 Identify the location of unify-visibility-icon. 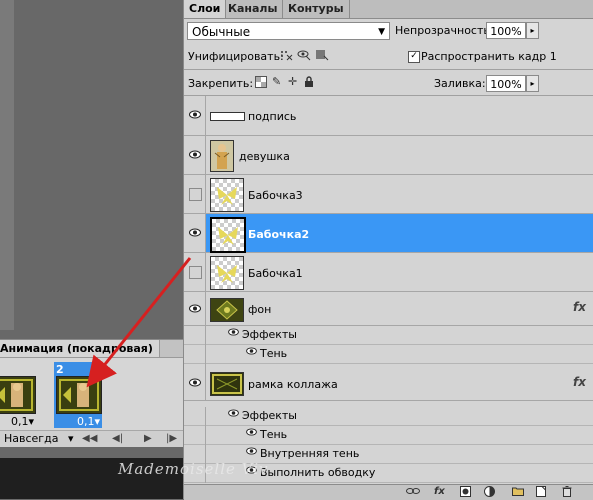
(304, 56).